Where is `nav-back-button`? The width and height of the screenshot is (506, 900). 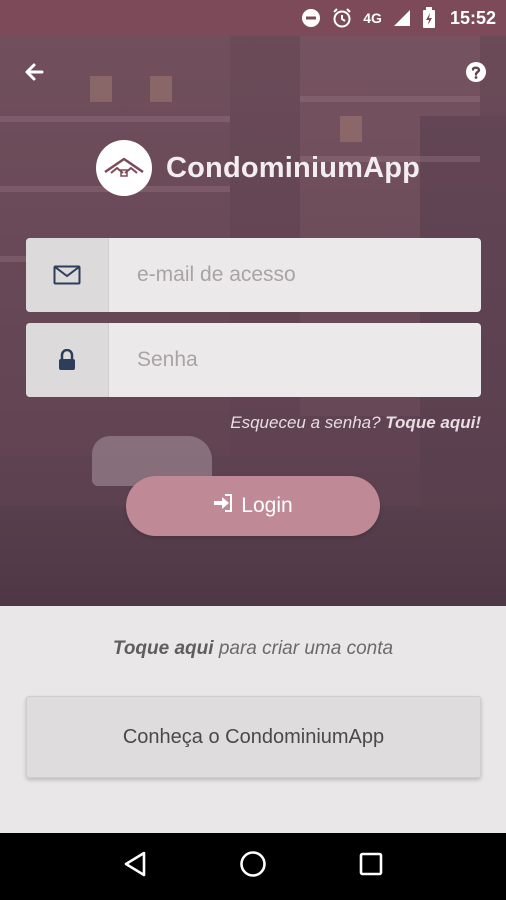
nav-back-button is located at coordinates (135, 867).